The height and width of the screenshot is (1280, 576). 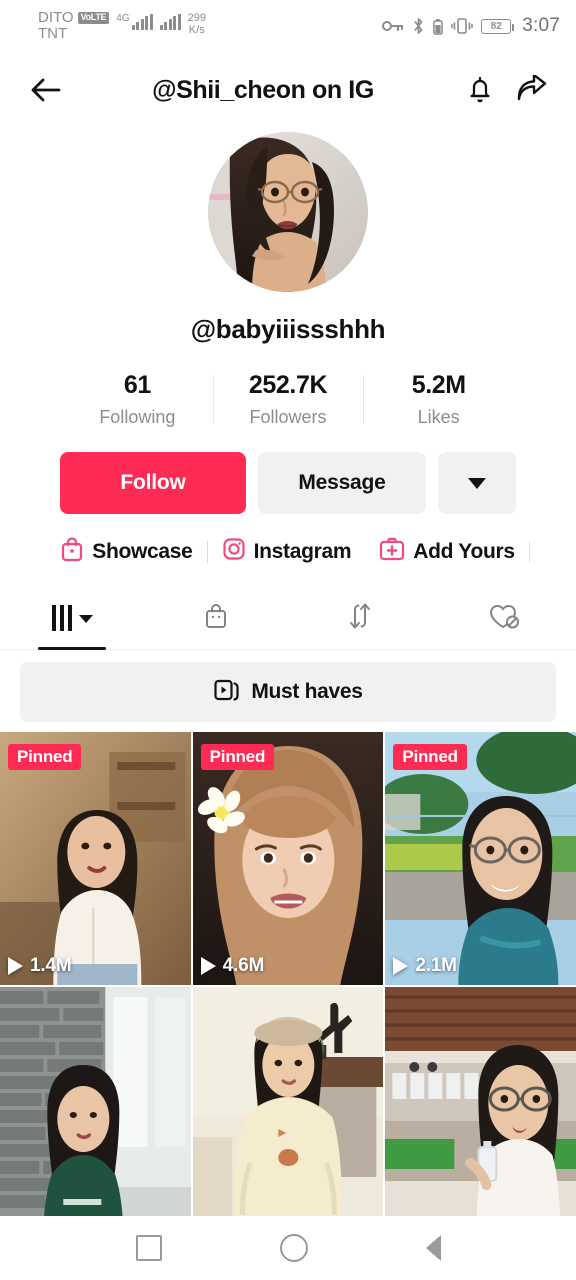 I want to click on carrier-info: DITO VoLTE TNT, so click(x=74, y=25).